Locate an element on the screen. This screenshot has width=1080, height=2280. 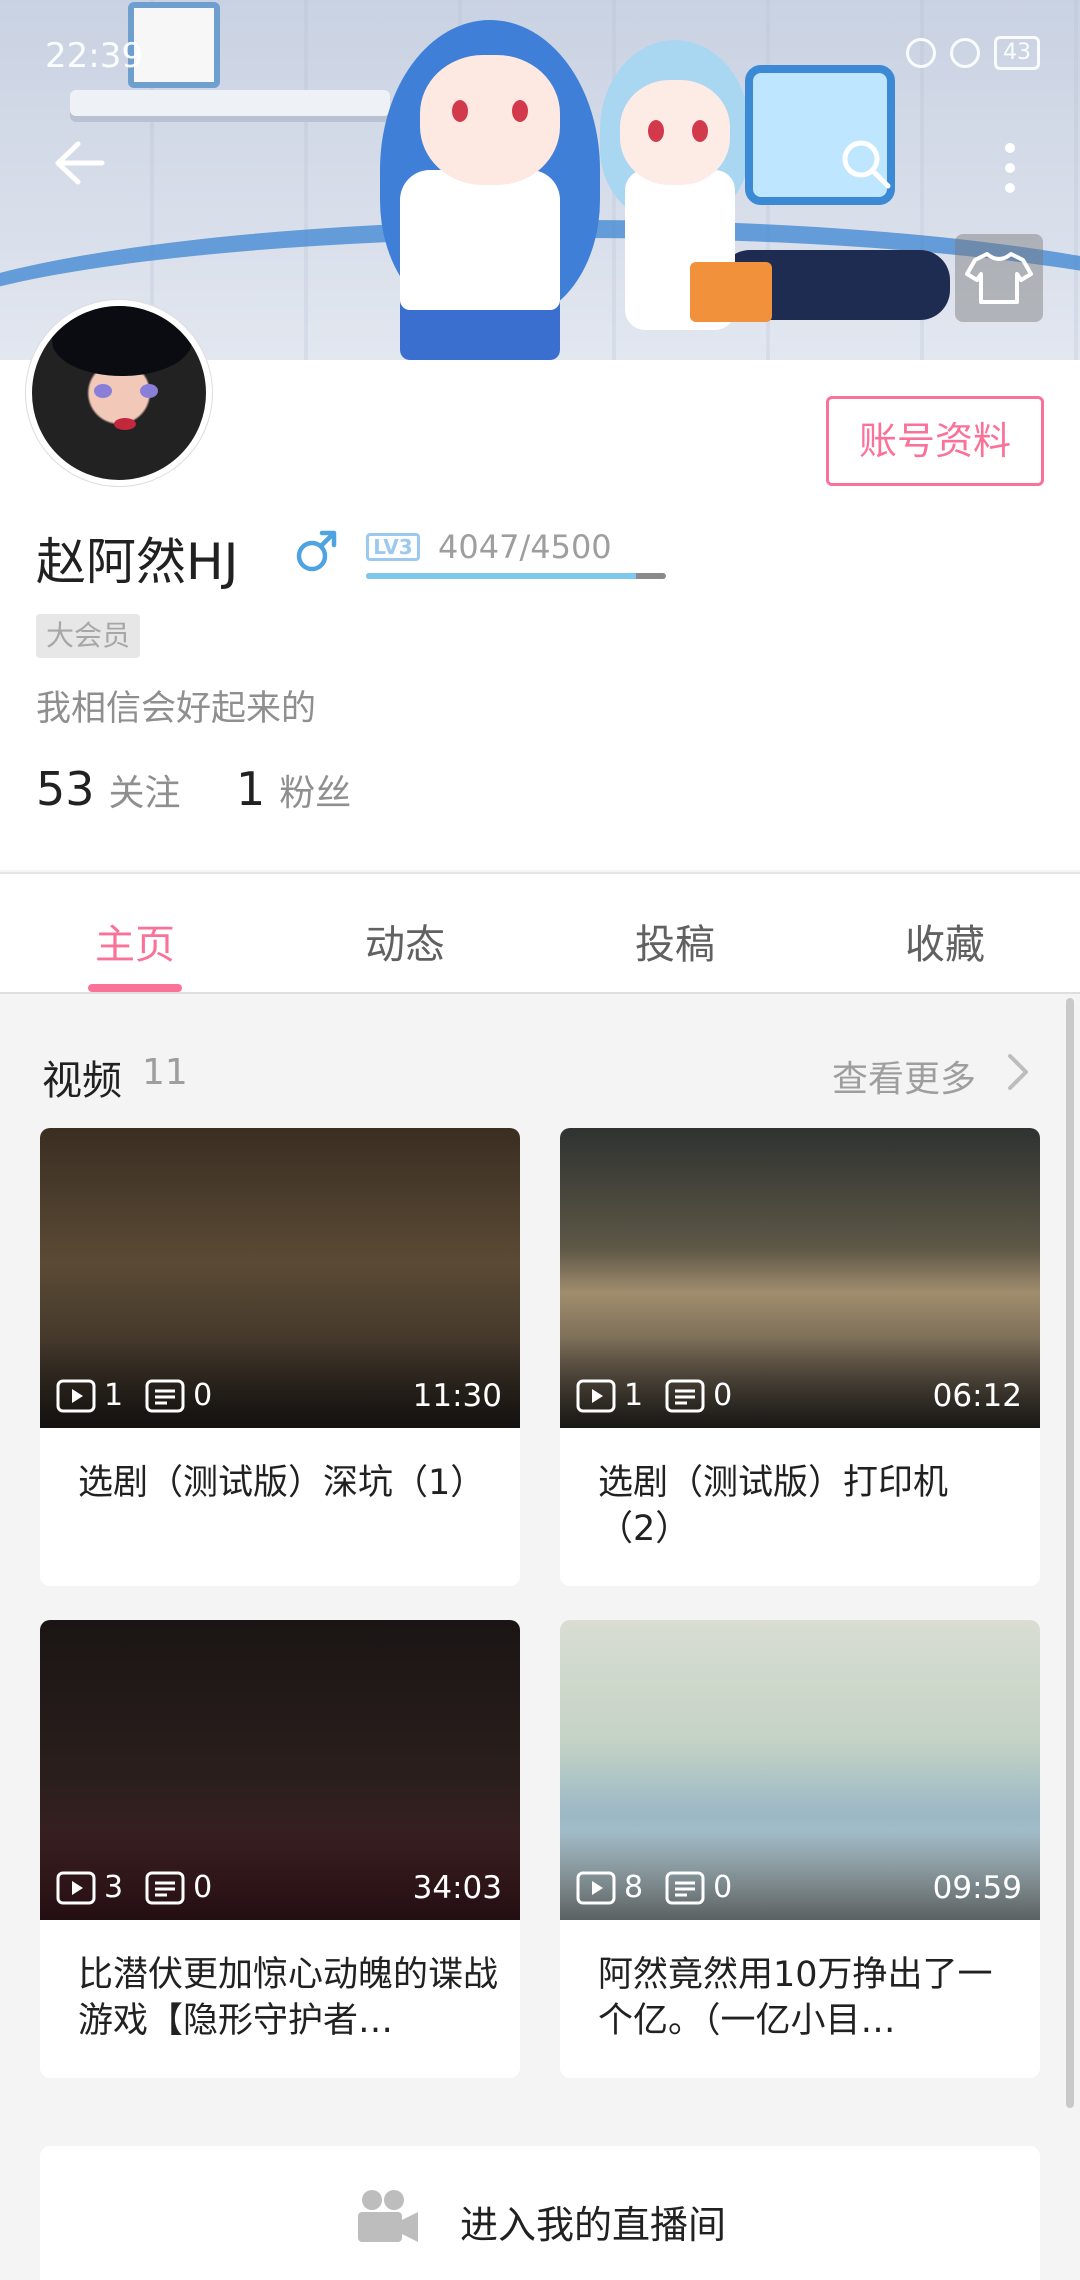
exp-text: 4047/4500 is located at coordinates (525, 547).